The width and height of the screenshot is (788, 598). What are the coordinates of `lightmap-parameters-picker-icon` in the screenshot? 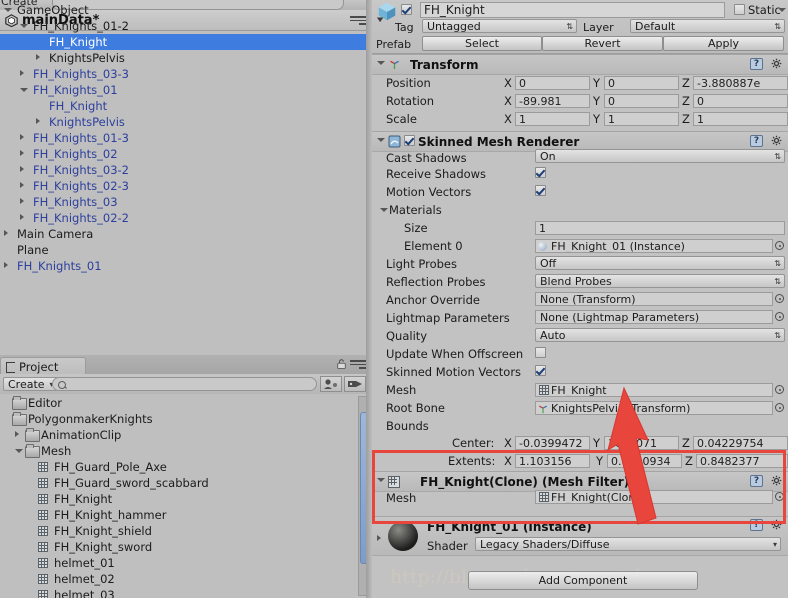 It's located at (779, 316).